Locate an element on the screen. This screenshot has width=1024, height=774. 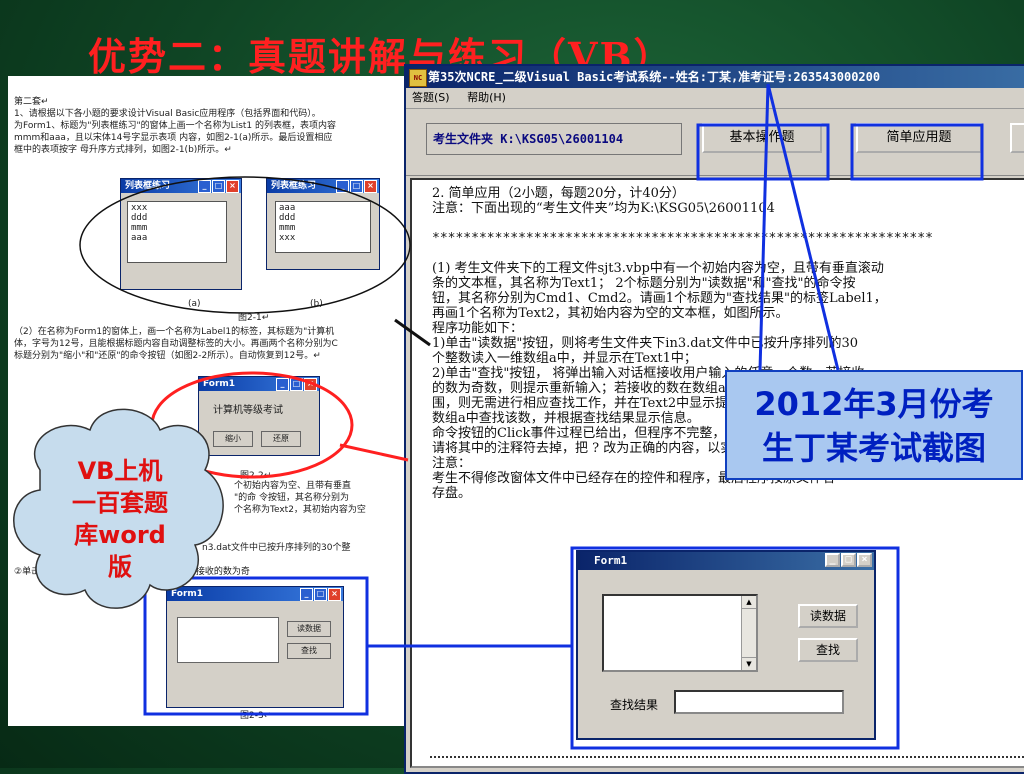
highlight-ellipse is located at coordinates (245, 245).